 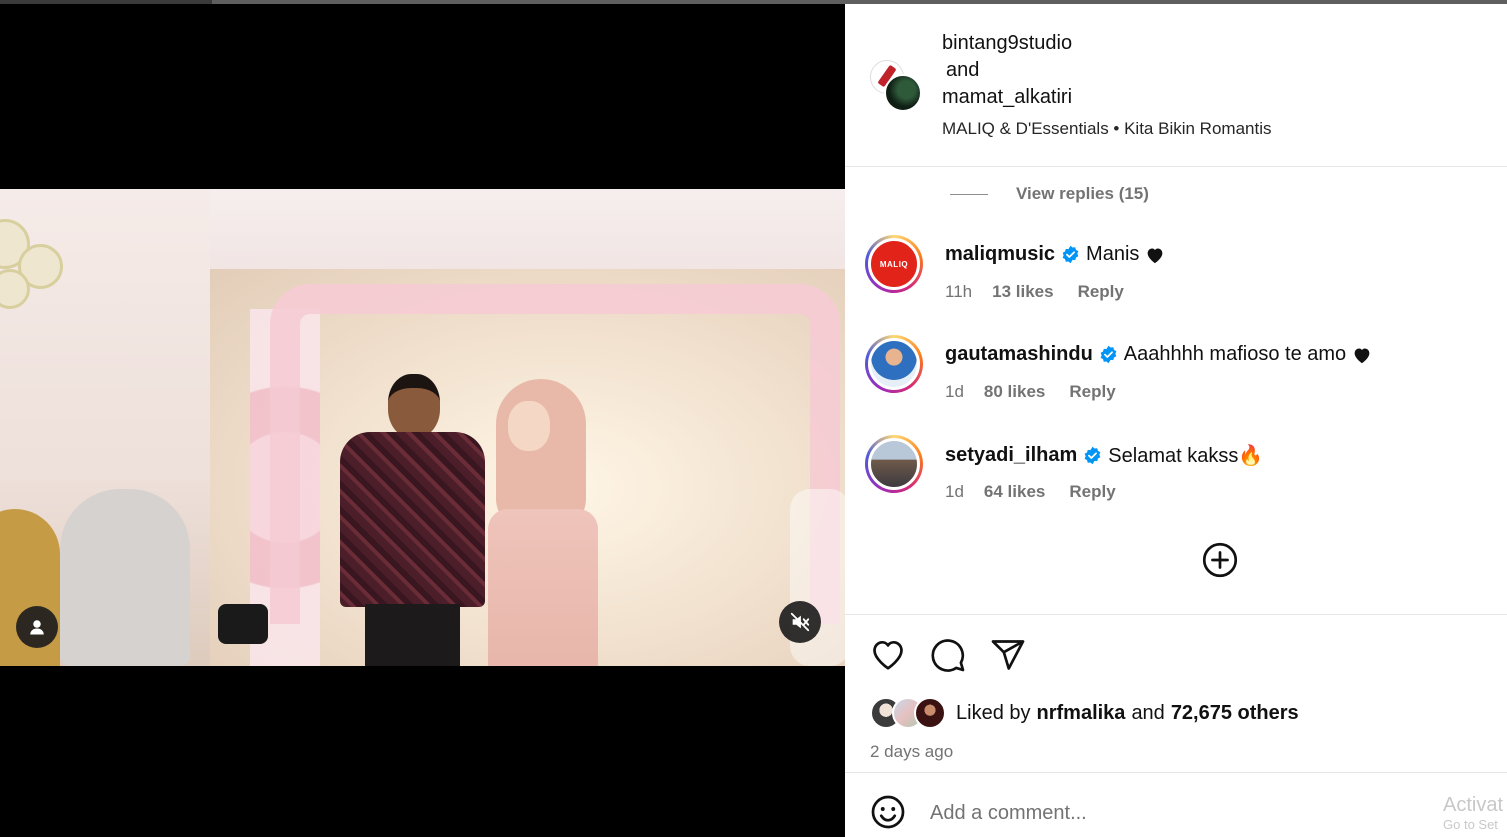 I want to click on user-icon, so click(x=37, y=627).